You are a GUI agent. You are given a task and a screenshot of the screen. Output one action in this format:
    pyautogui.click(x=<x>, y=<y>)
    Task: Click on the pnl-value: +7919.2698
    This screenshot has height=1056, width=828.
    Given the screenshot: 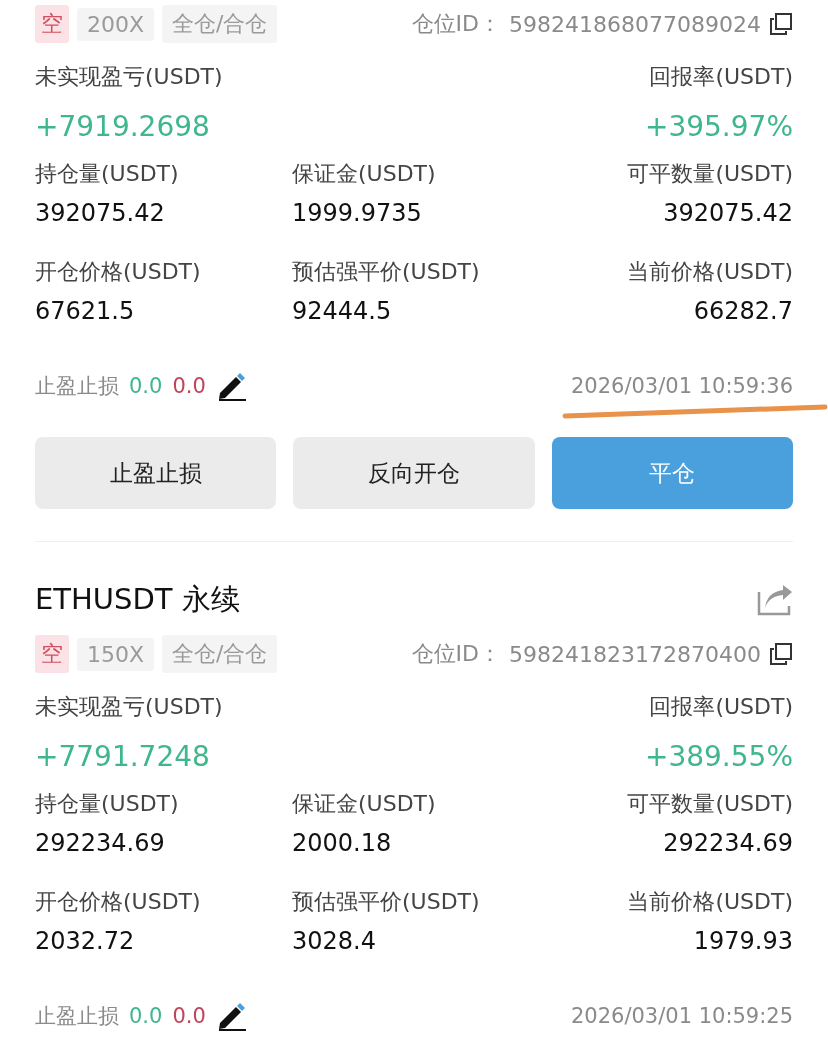 What is the action you would take?
    pyautogui.click(x=122, y=126)
    